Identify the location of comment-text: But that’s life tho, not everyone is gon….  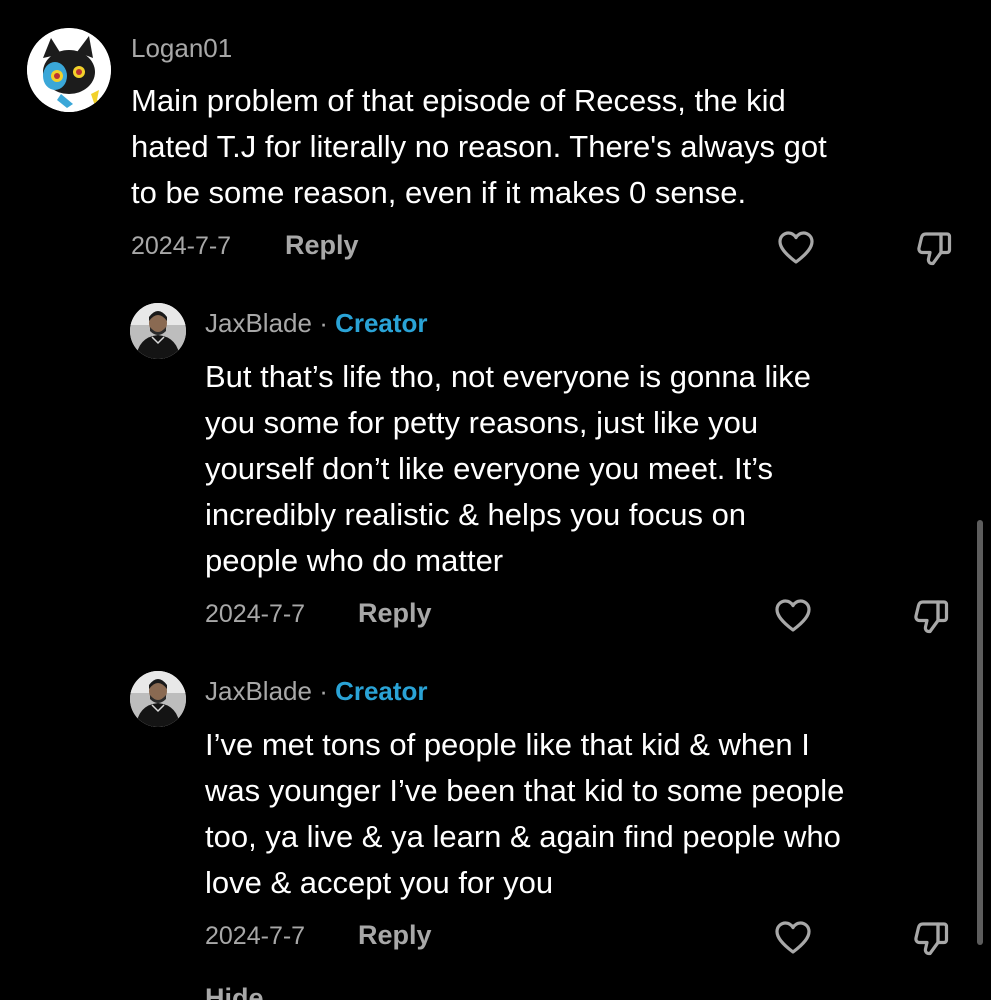
(508, 468).